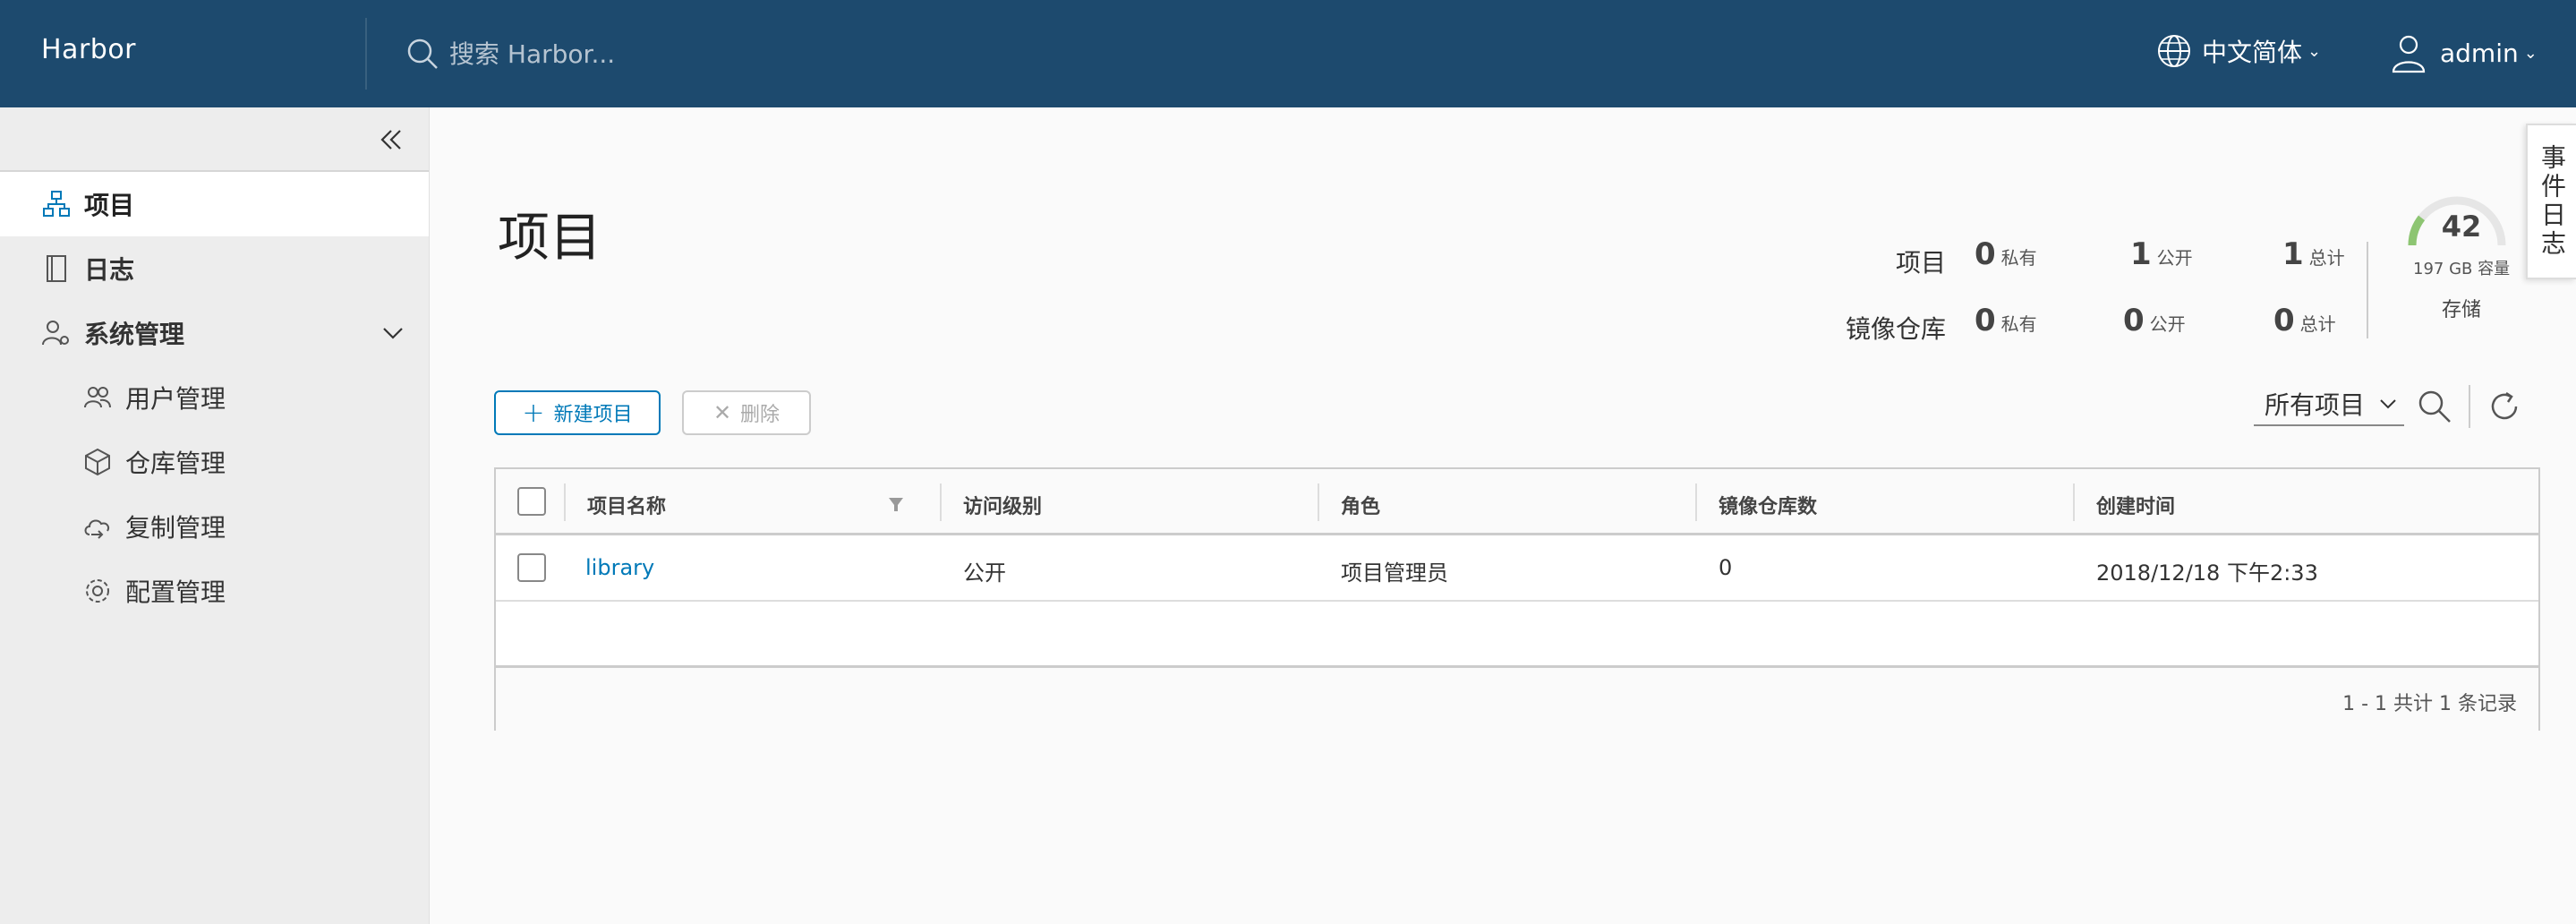 The image size is (2576, 924). What do you see at coordinates (531, 567) in the screenshot?
I see `row-checkbox` at bounding box center [531, 567].